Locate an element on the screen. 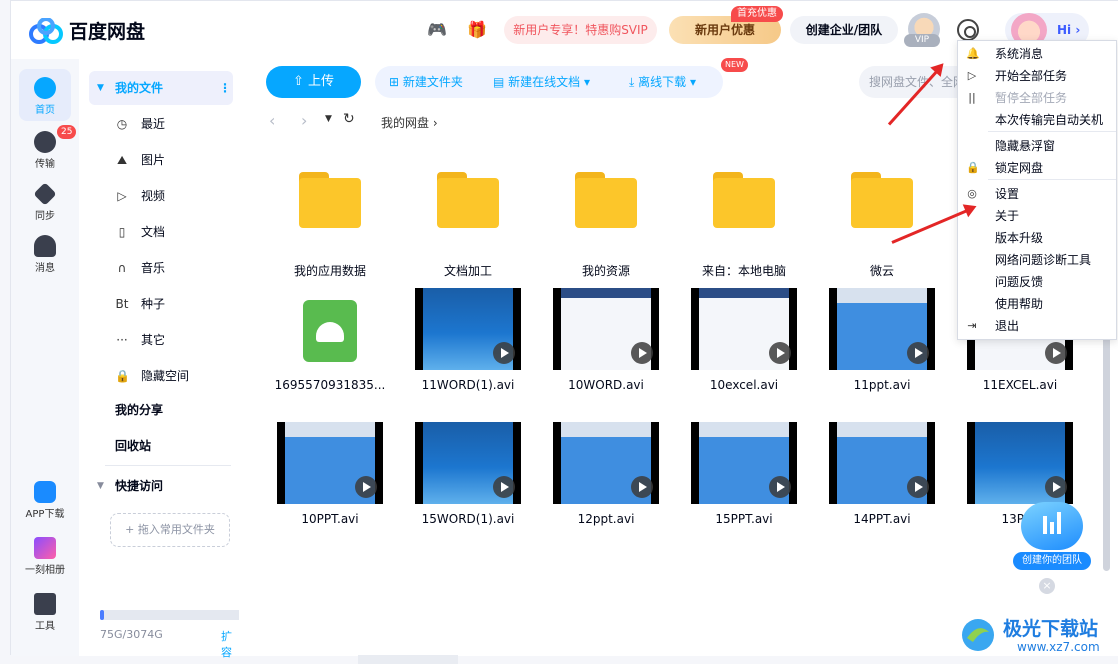 The height and width of the screenshot is (664, 1118). file-name: 11EXCEL.avi is located at coordinates (1020, 385).